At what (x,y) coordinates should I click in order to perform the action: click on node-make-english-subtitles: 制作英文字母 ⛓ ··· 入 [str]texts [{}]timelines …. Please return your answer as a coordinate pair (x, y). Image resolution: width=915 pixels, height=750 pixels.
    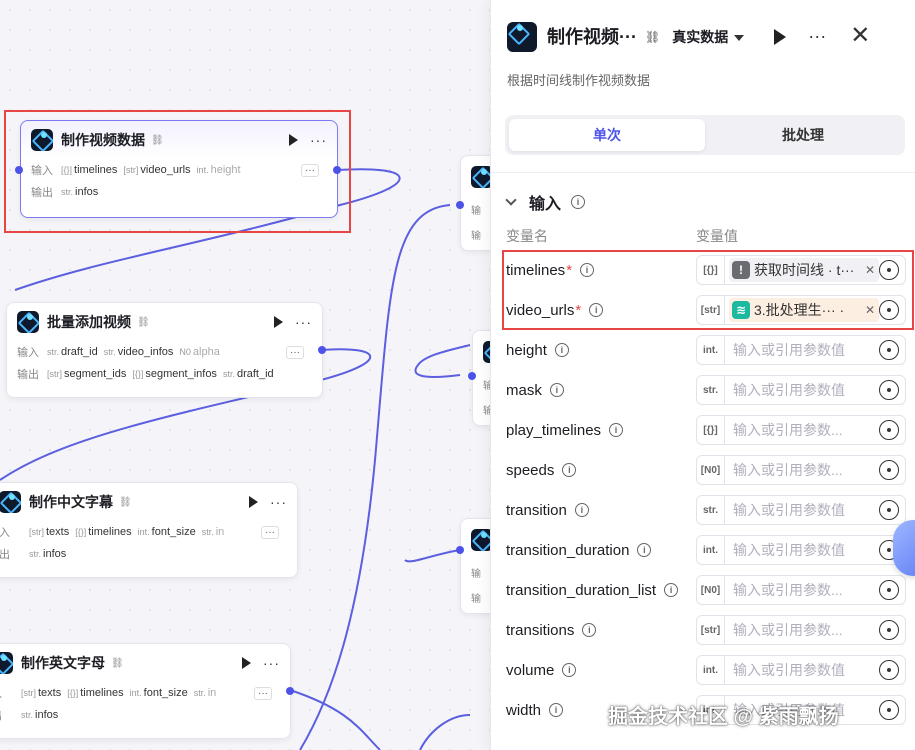
    Looking at the image, I should click on (145, 691).